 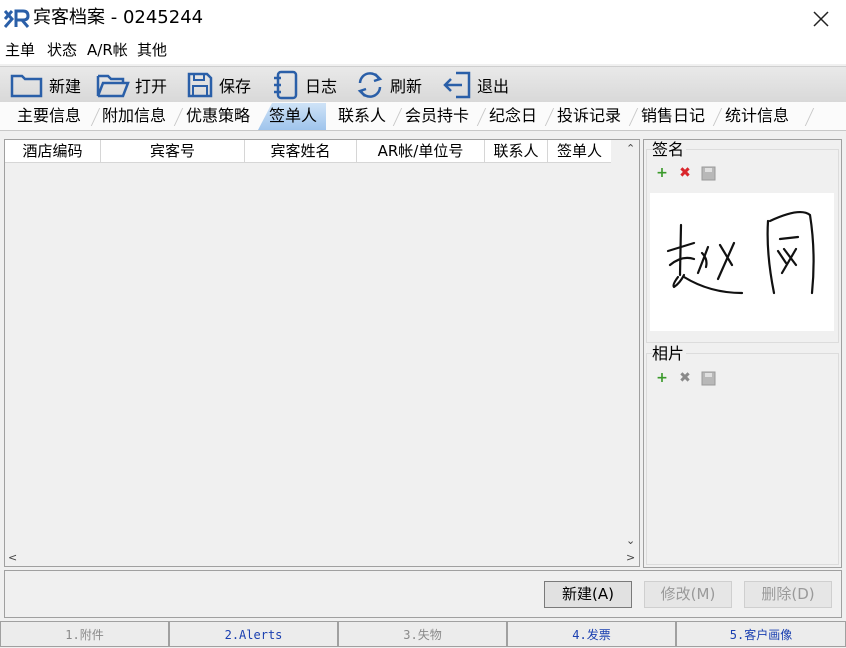 What do you see at coordinates (630, 540) in the screenshot?
I see `scroll-down-icon: ⌄` at bounding box center [630, 540].